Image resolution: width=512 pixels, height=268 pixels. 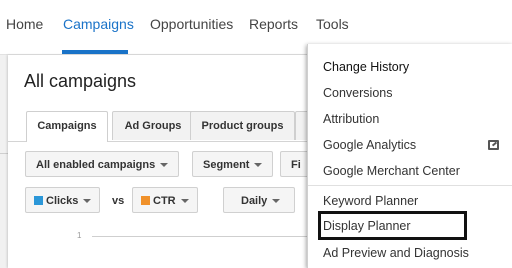 I want to click on interval-dropdown: Daily, so click(x=259, y=200).